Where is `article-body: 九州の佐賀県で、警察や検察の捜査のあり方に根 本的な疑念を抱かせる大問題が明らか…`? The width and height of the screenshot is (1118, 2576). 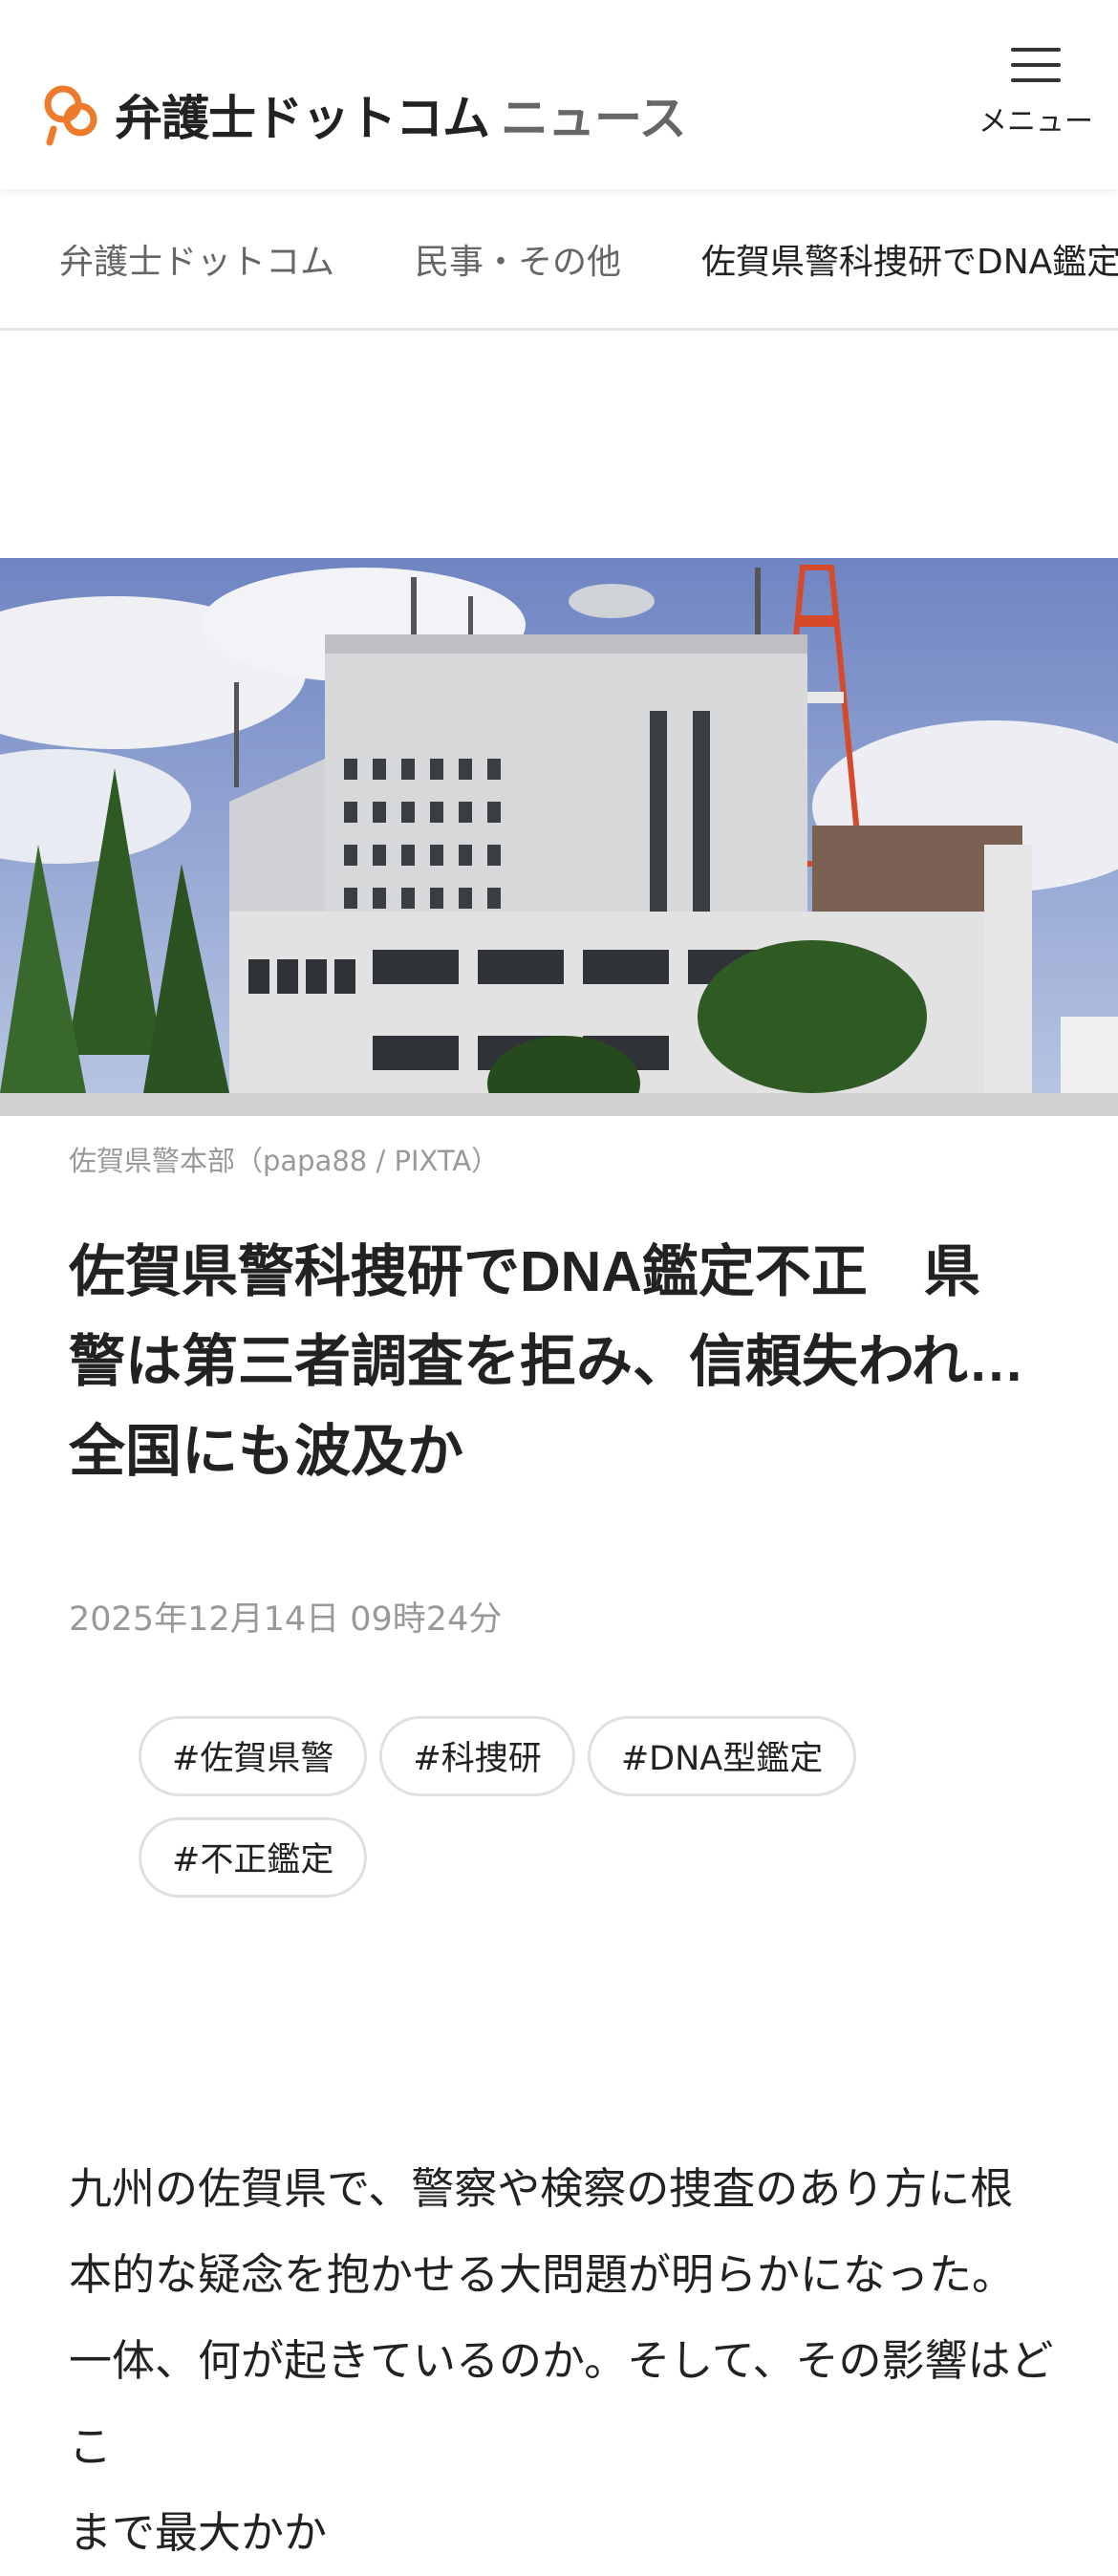 article-body: 九州の佐賀県で、警察や検察の捜査のあり方に根 本的な疑念を抱かせる大問題が明らか… is located at coordinates (566, 2361).